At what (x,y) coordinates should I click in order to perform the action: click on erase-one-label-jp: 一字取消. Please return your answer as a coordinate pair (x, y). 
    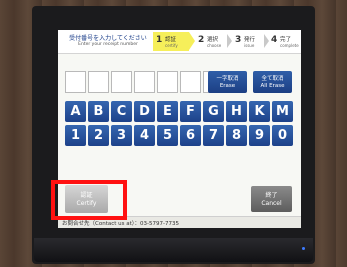
    Looking at the image, I should click on (227, 79).